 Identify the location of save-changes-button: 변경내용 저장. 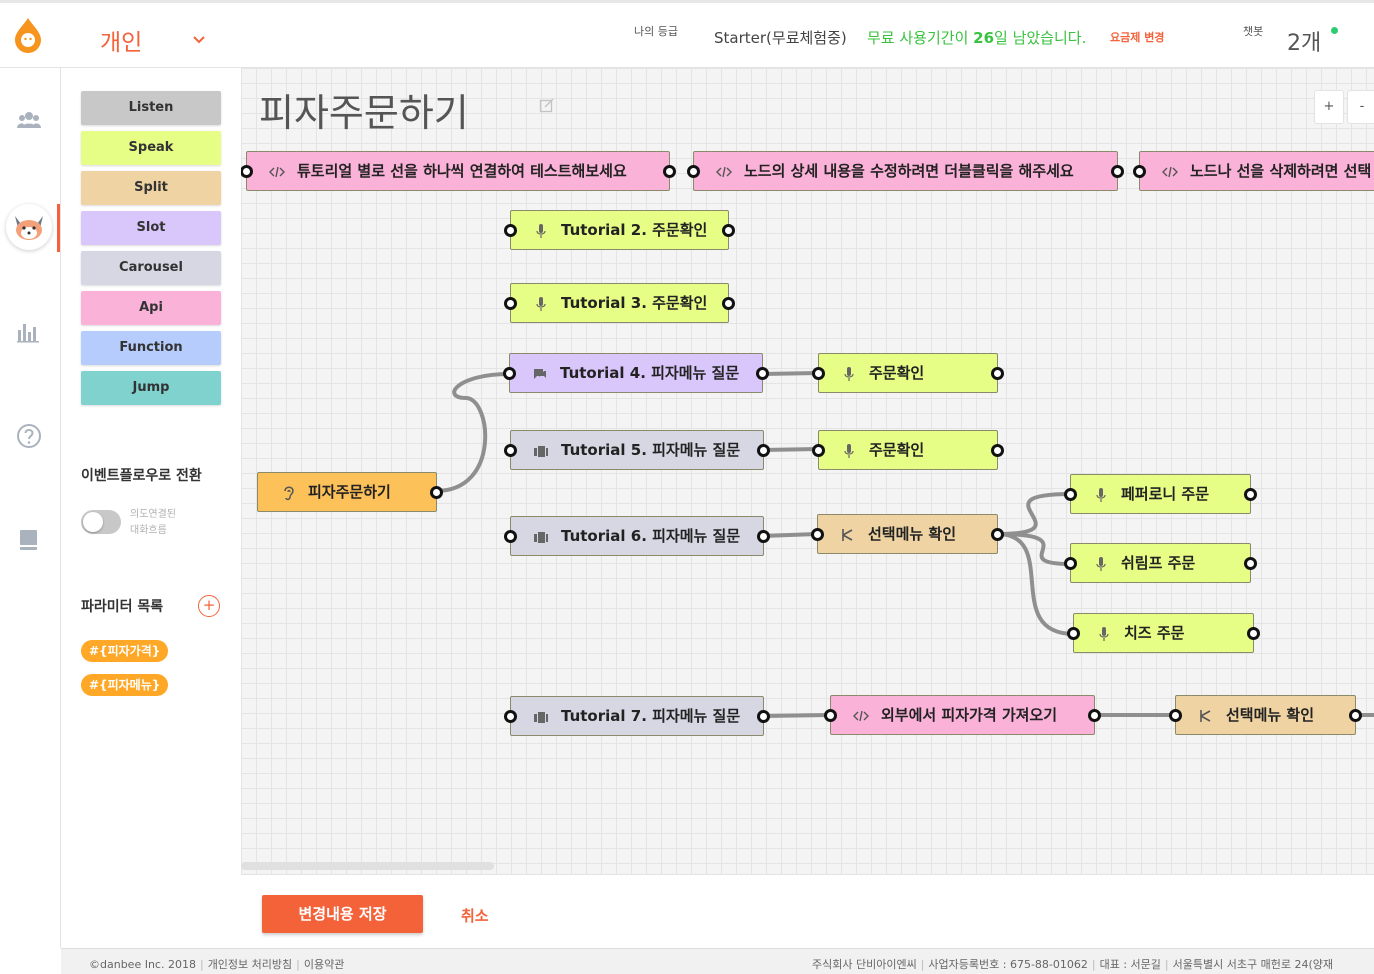
(342, 914).